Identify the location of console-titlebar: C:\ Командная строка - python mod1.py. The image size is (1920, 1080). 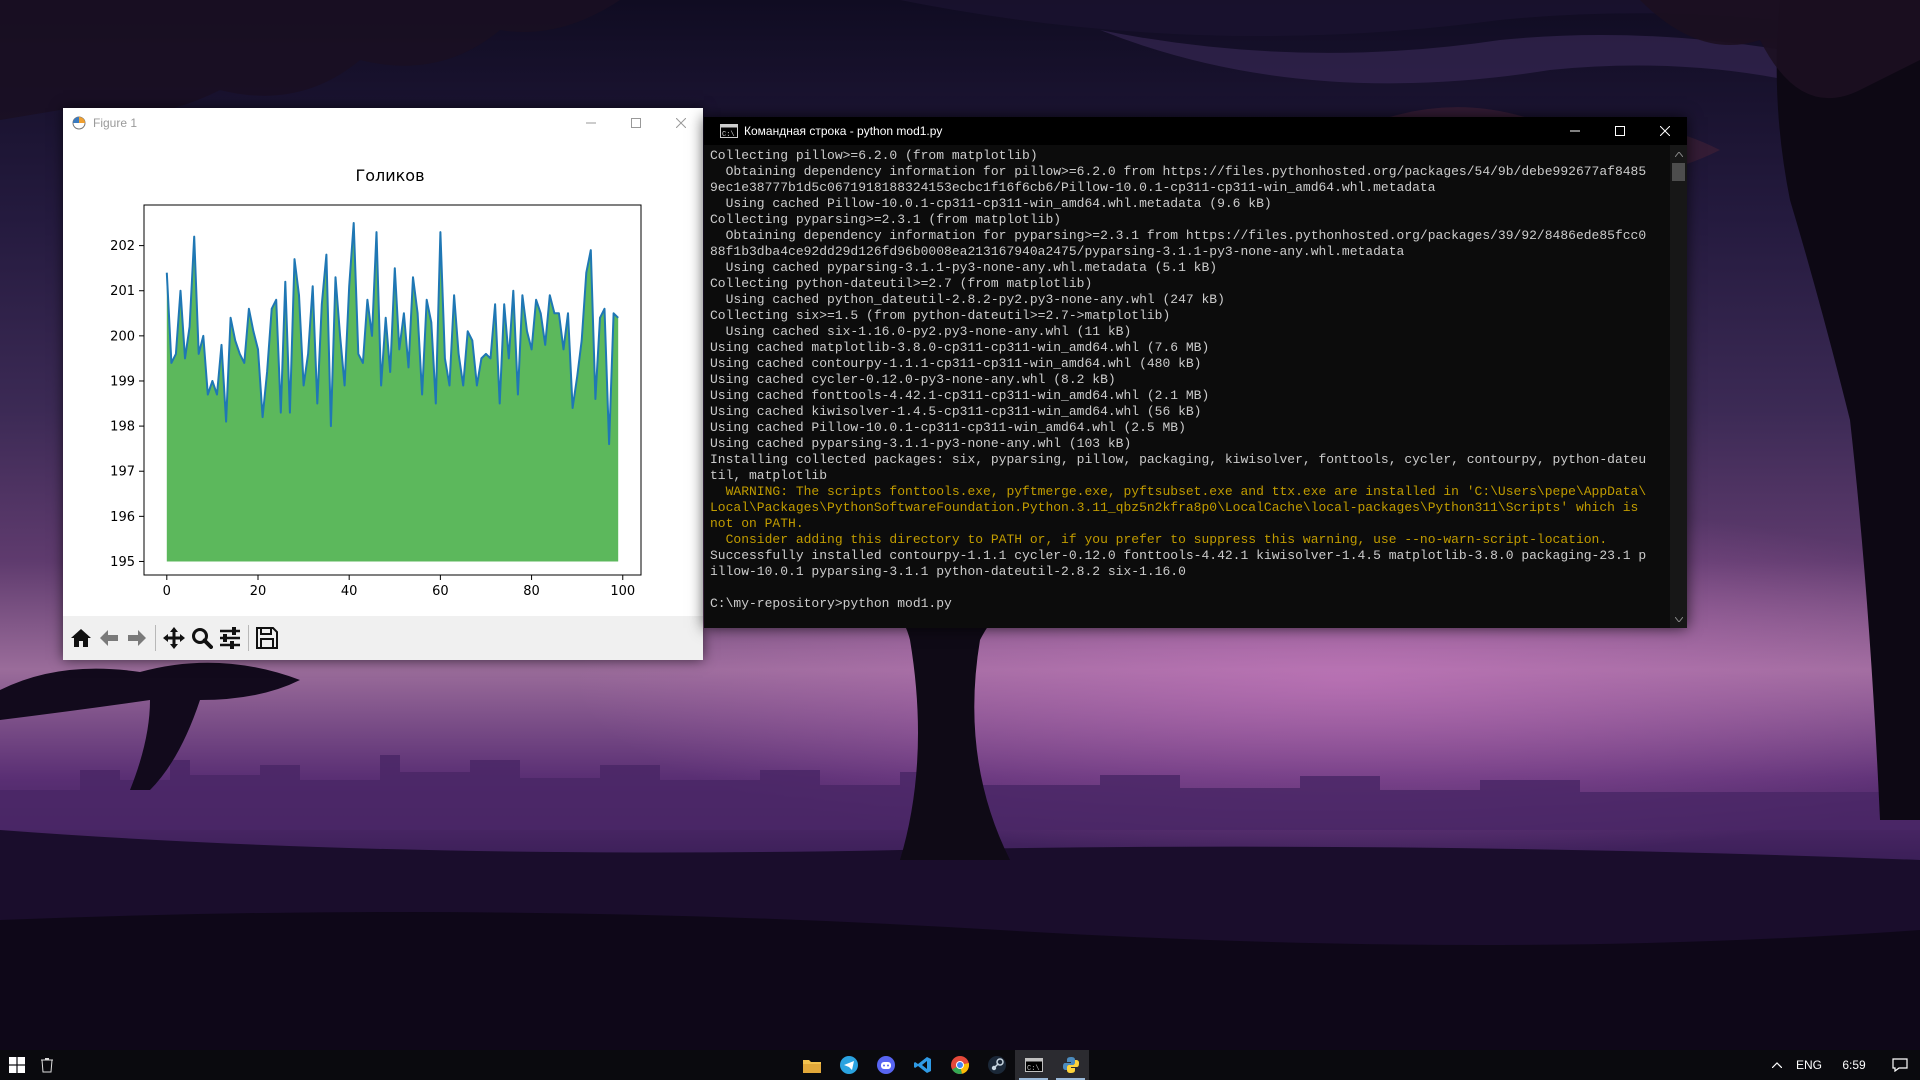
(1195, 131).